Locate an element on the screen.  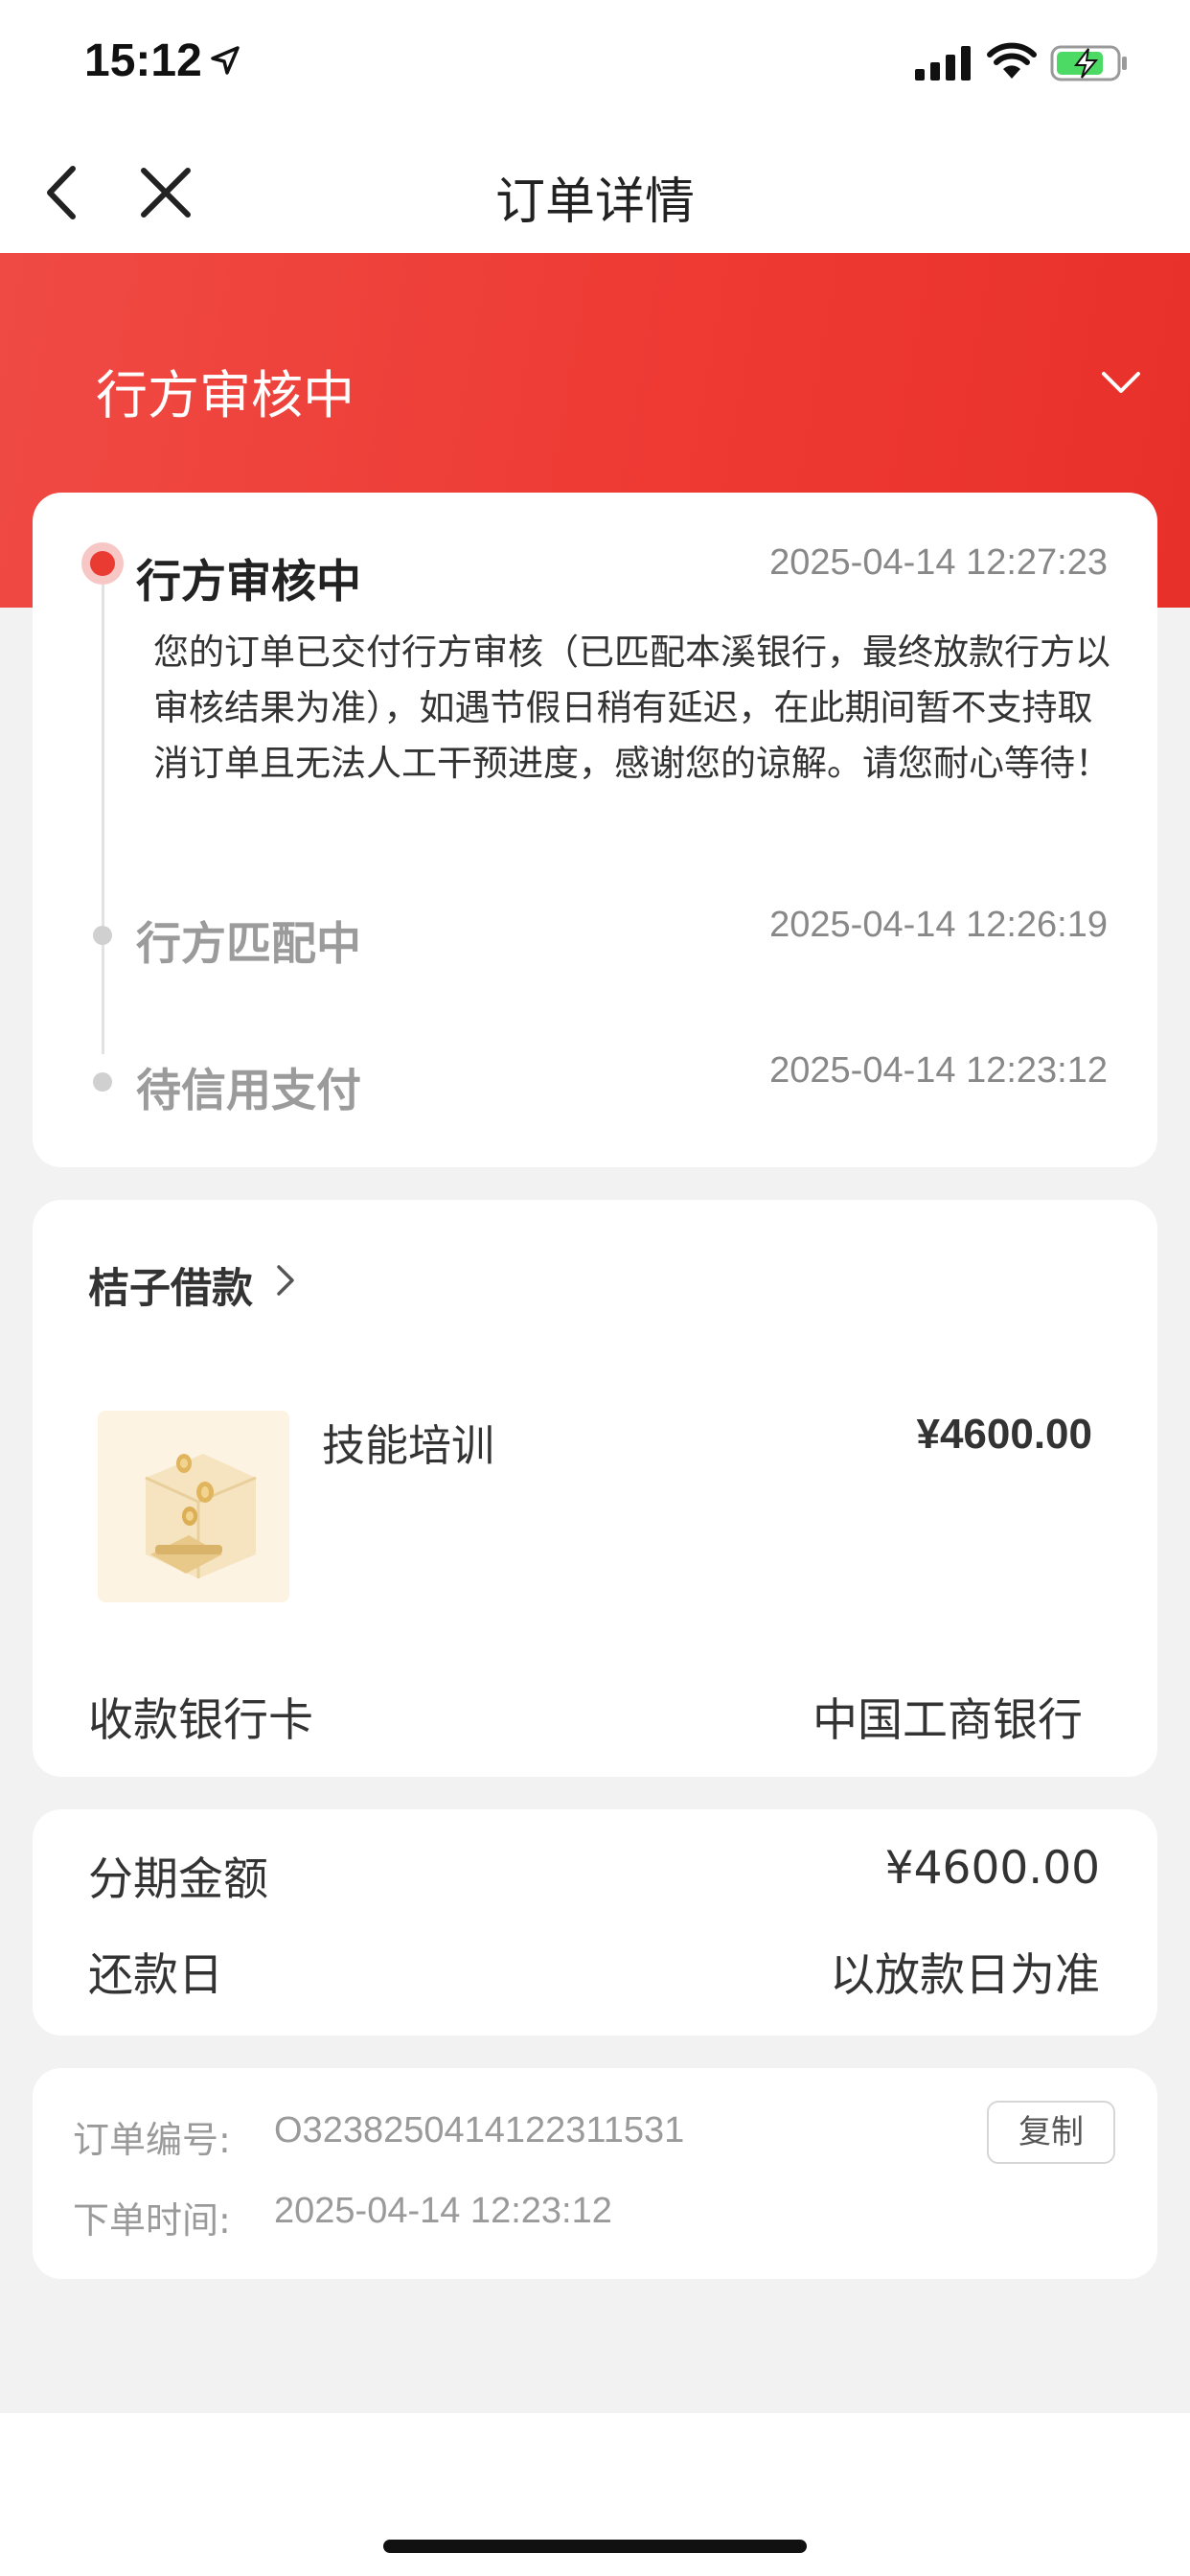
navigation-bar: 订单详情 is located at coordinates (595, 193).